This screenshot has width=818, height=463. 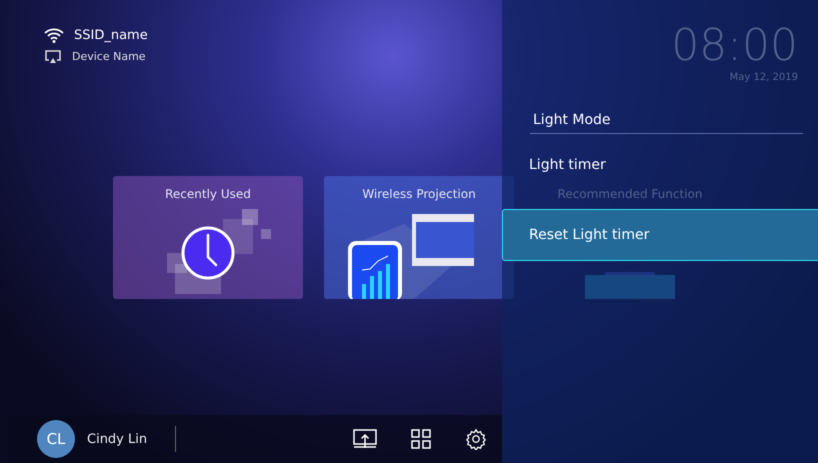 What do you see at coordinates (666, 123) in the screenshot?
I see `panel-title: Light Mode` at bounding box center [666, 123].